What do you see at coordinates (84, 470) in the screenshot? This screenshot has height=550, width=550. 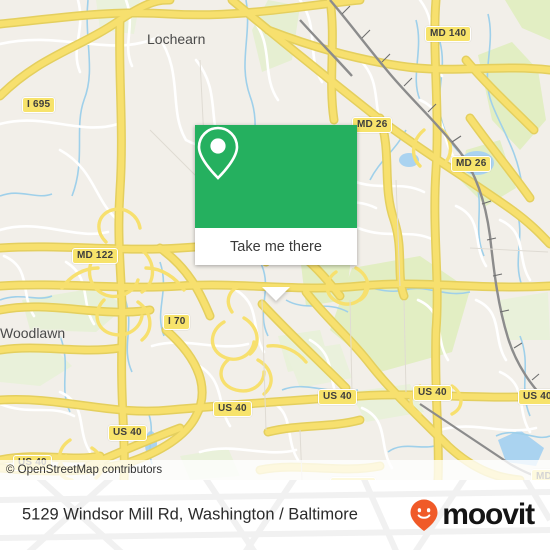 I see `attribution-text: © OpenStreetMap contributors` at bounding box center [84, 470].